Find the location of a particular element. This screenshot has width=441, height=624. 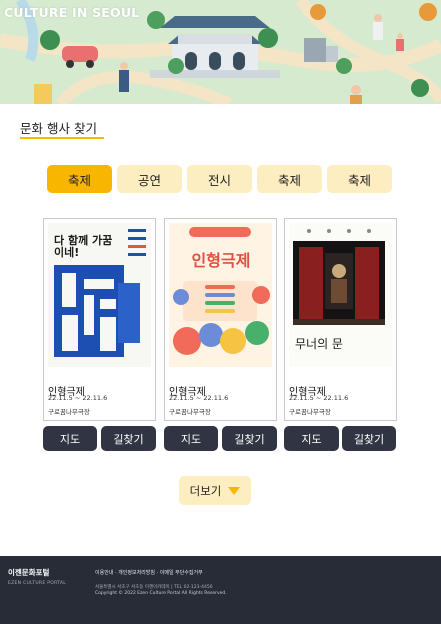

category-tabs: 축제 공연 전시 축제 축제 is located at coordinates (220, 179).